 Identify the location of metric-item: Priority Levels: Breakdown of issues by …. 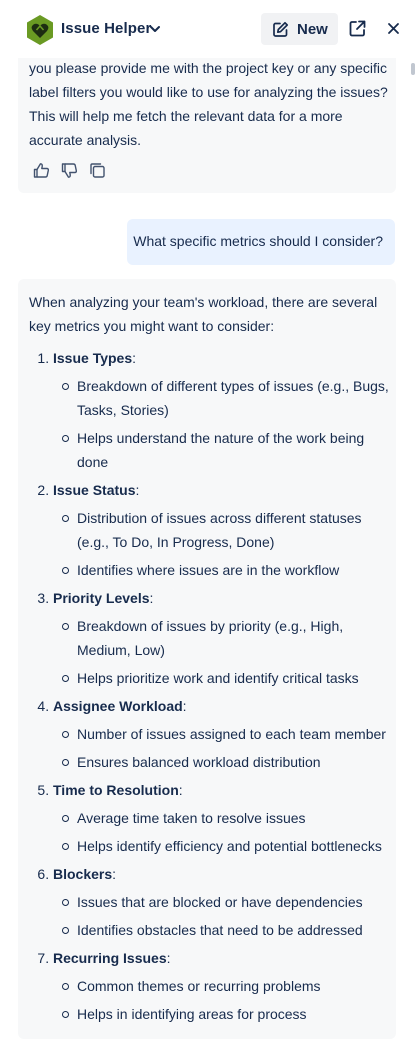
(222, 638).